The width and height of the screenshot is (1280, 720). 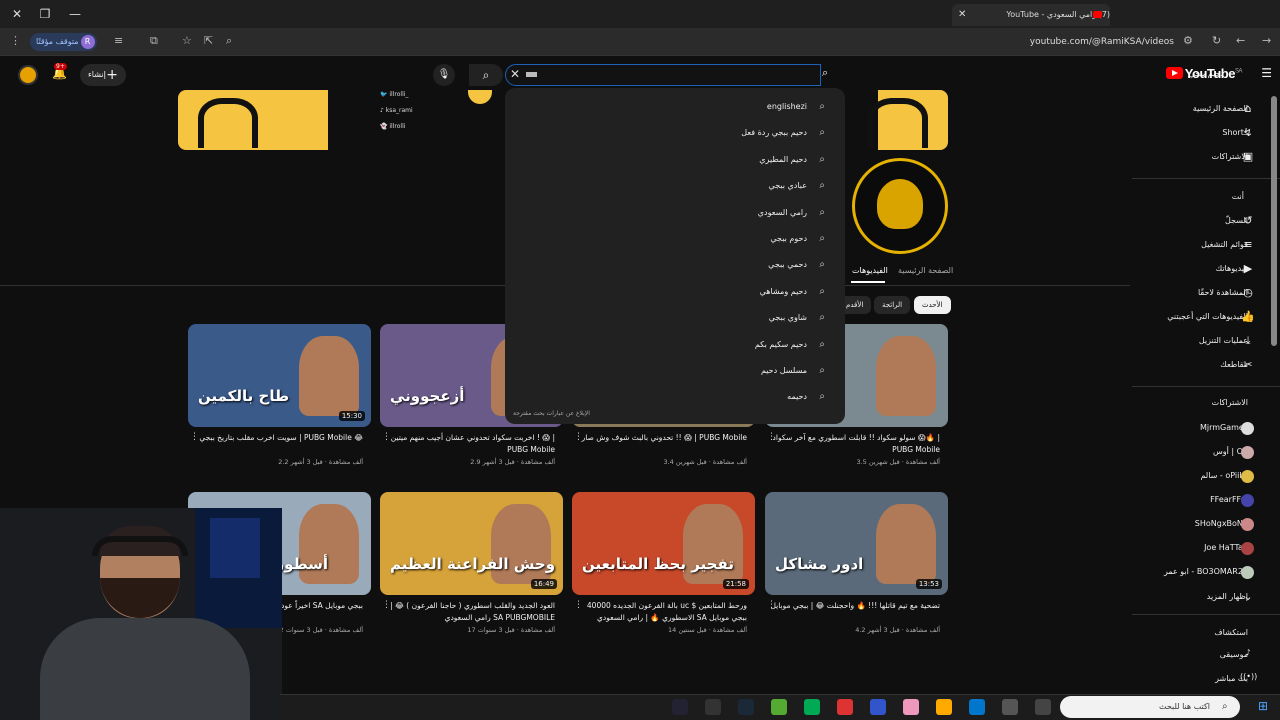 I want to click on sidebar-item-watch-later: المشاهدة لاحقًا, so click(x=1193, y=292).